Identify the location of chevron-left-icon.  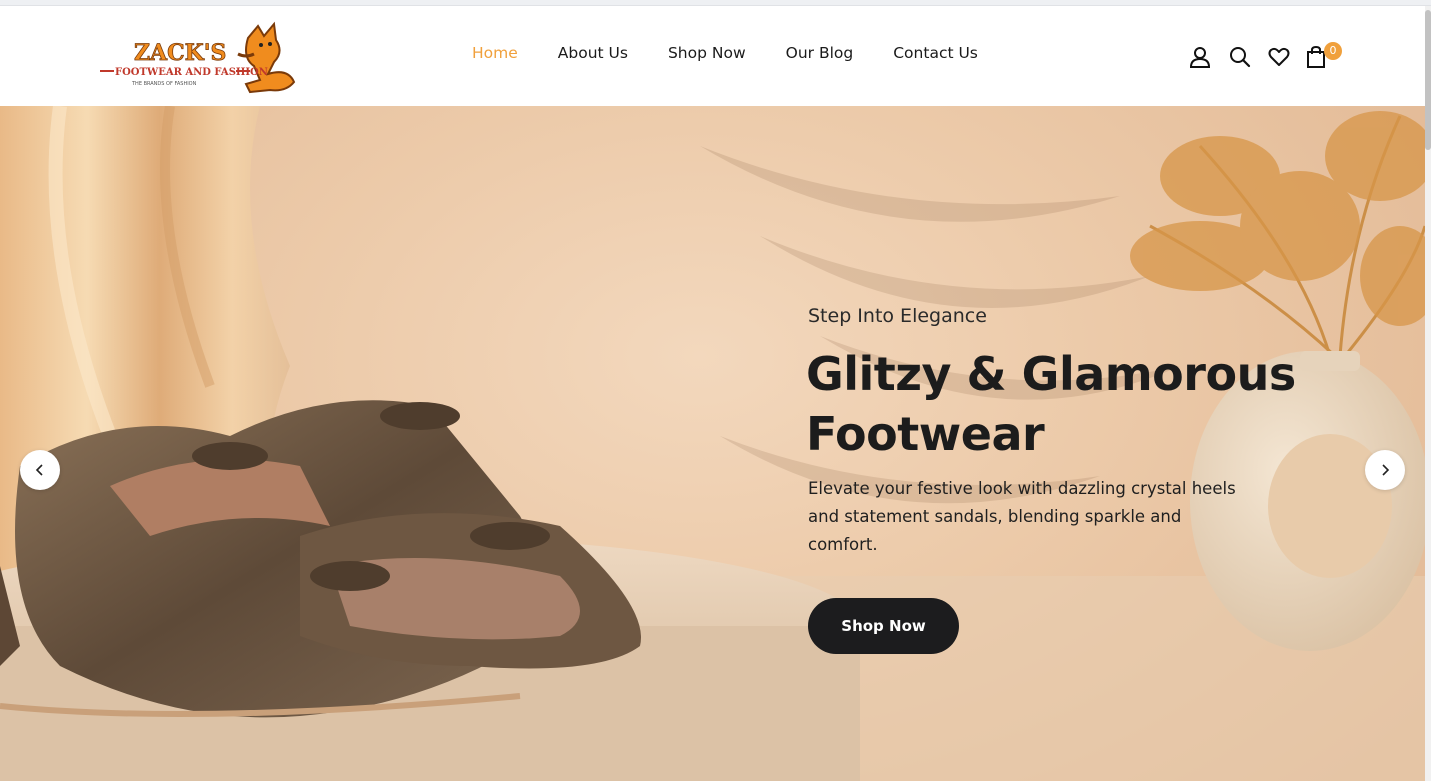
(39, 470).